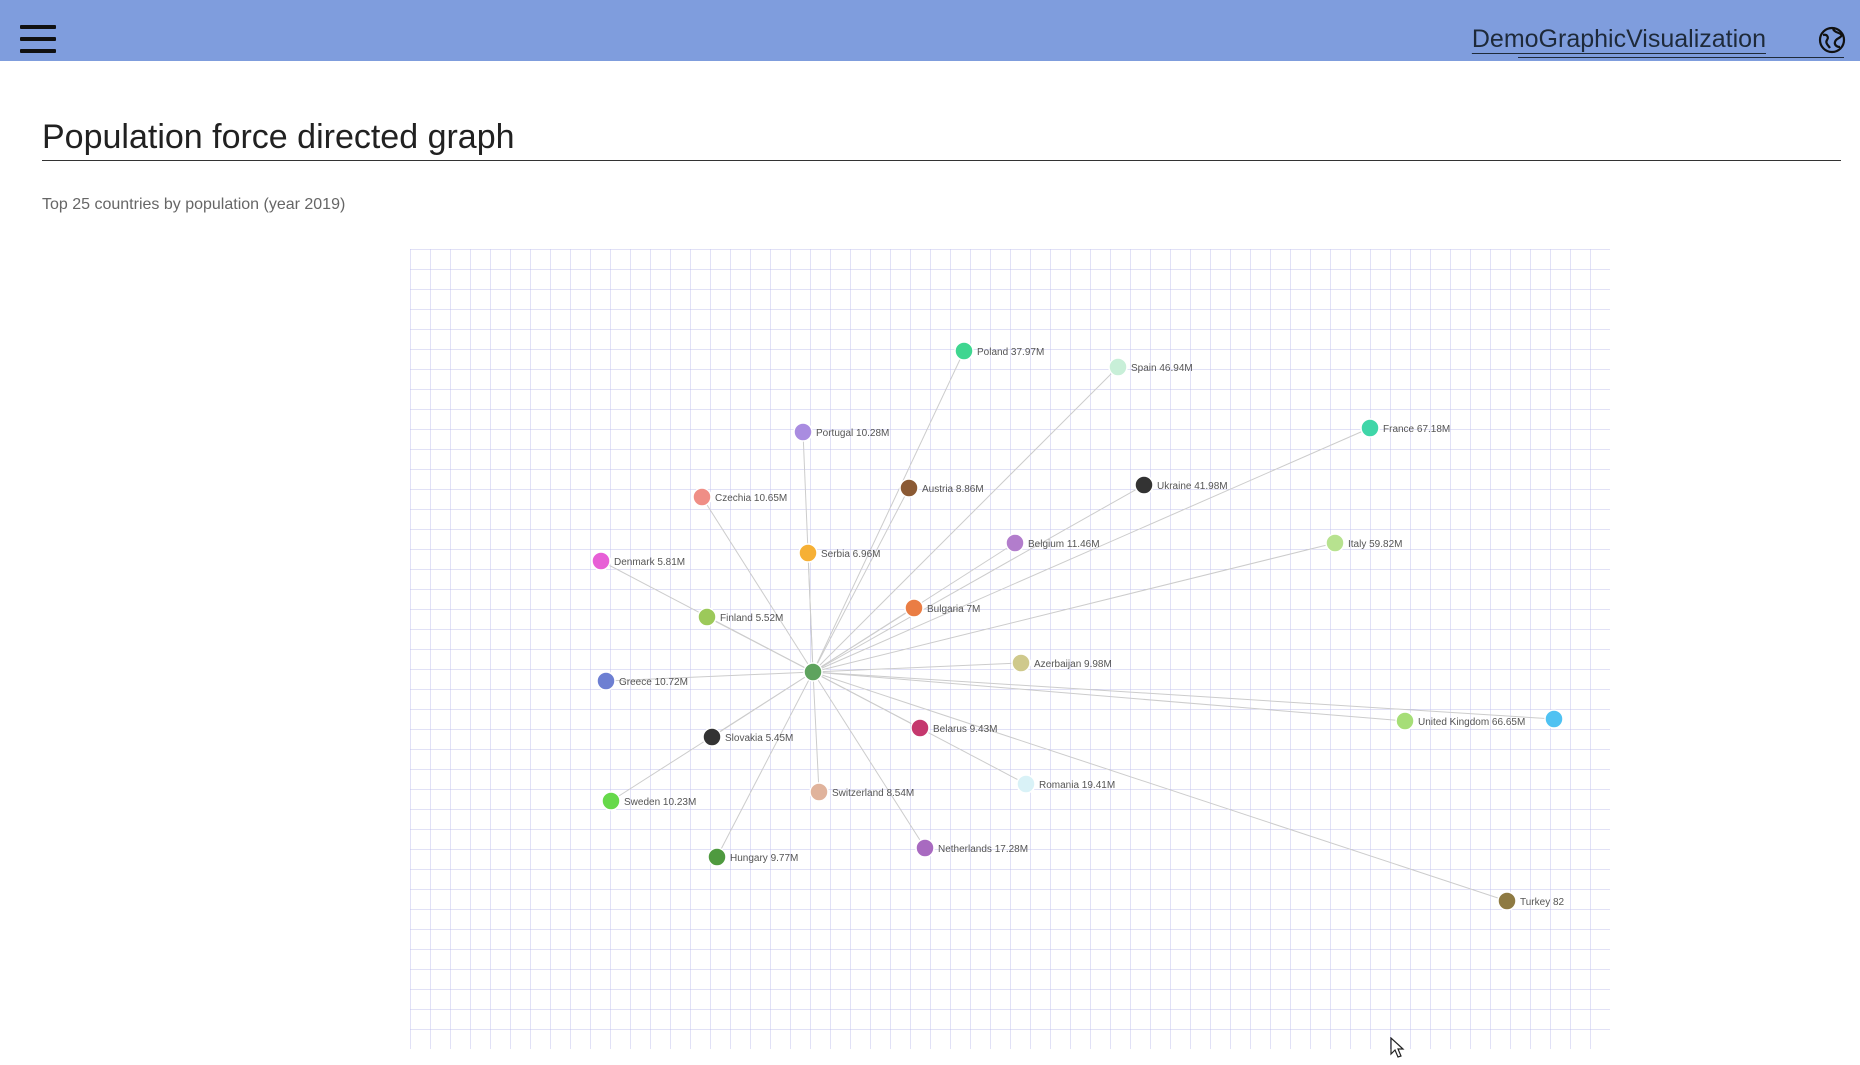 The width and height of the screenshot is (1860, 1065). Describe the element at coordinates (660, 802) in the screenshot. I see `graph-node-label: Sweden 10.23M` at that location.